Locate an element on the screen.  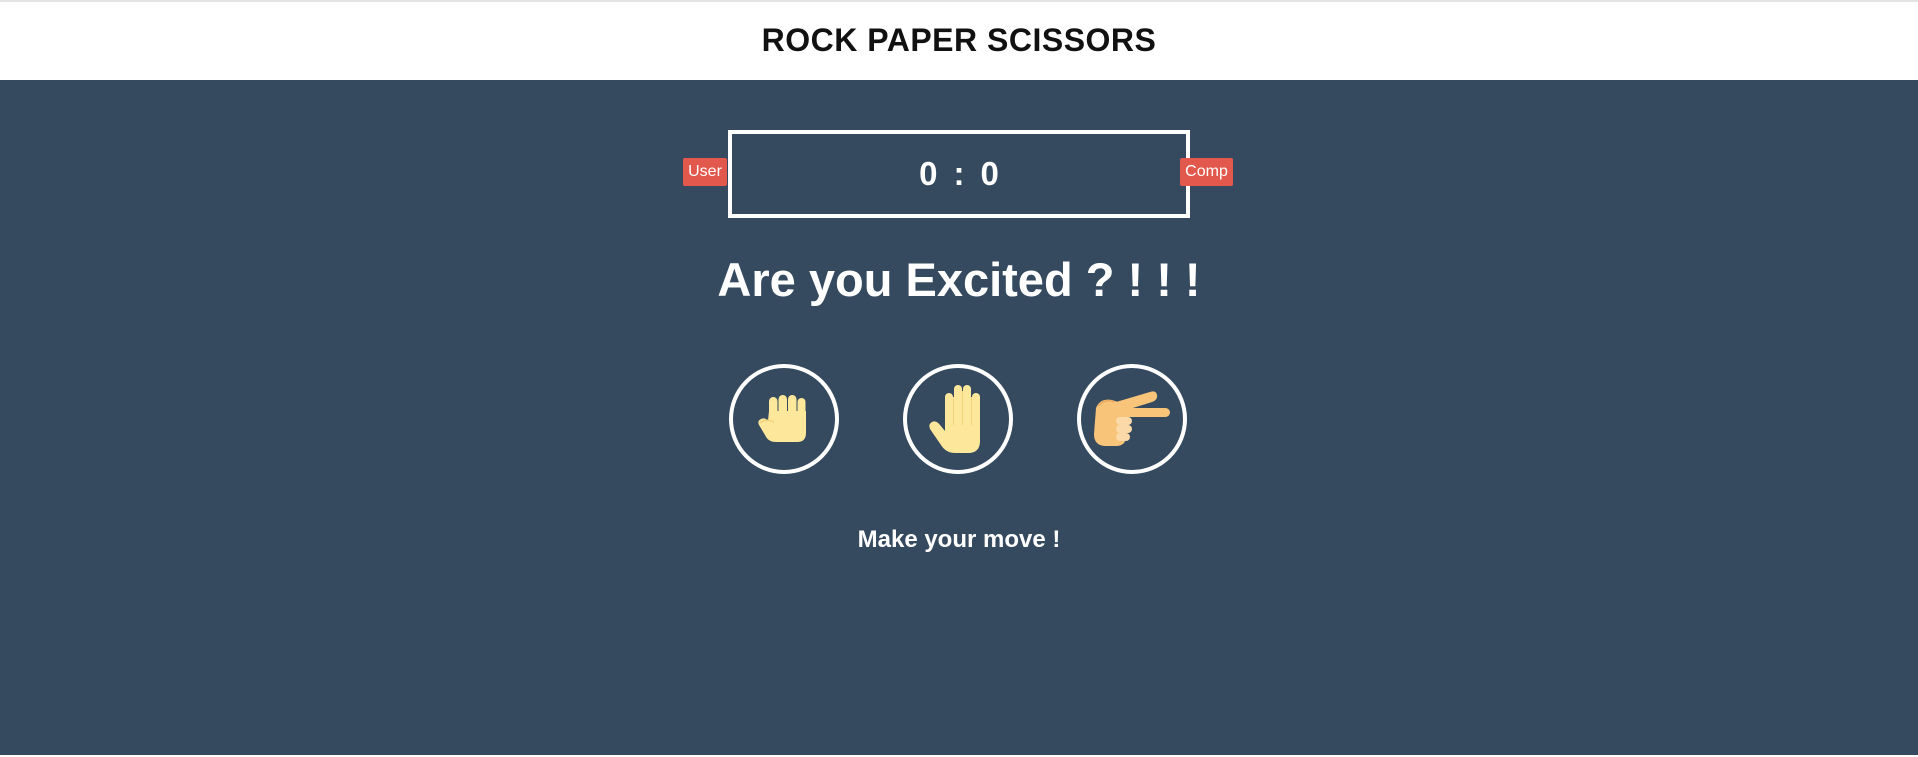
comp-score: 0 is located at coordinates (989, 173).